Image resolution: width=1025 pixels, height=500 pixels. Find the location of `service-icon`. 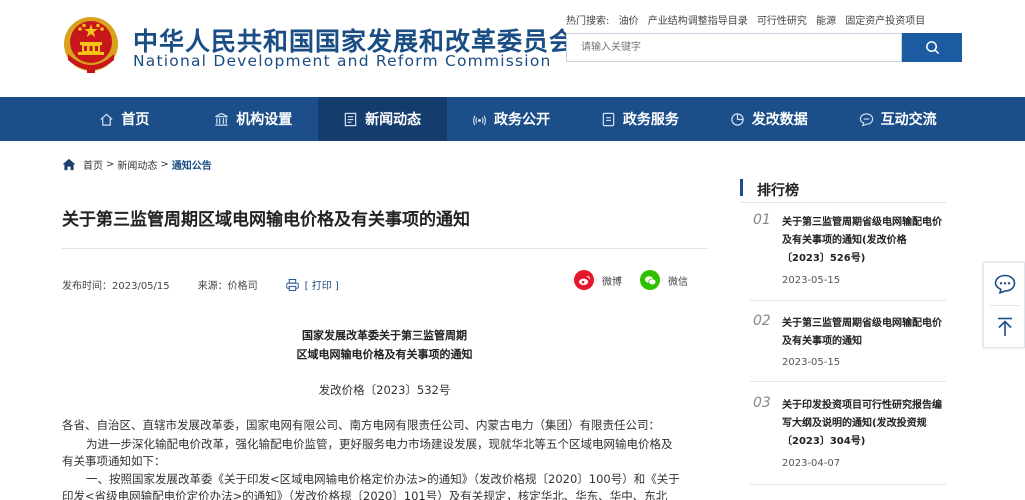

service-icon is located at coordinates (608, 119).